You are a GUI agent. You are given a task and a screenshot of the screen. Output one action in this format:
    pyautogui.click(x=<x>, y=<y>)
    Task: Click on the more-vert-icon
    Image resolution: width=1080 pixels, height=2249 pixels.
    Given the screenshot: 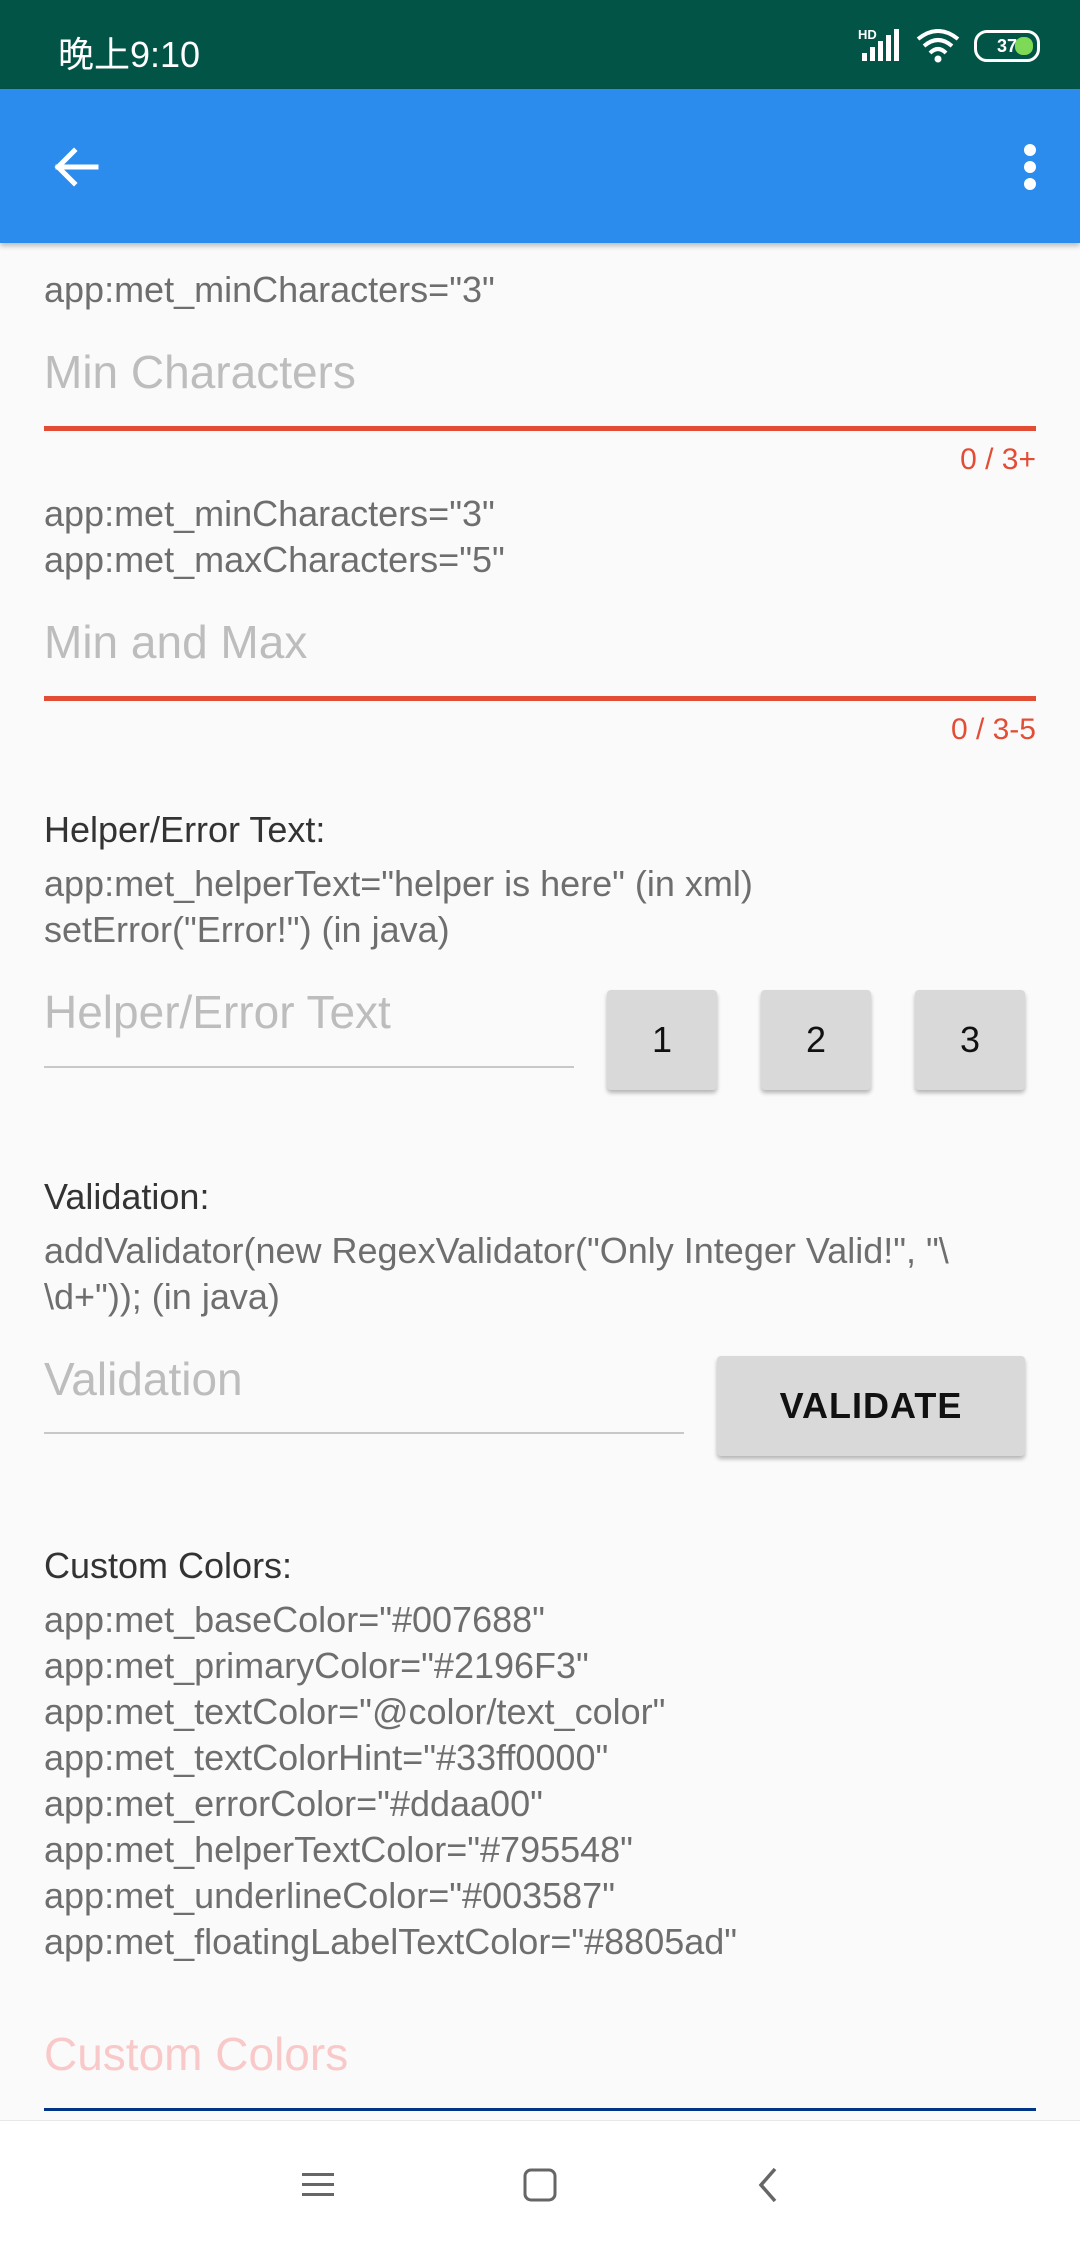 What is the action you would take?
    pyautogui.click(x=1030, y=167)
    